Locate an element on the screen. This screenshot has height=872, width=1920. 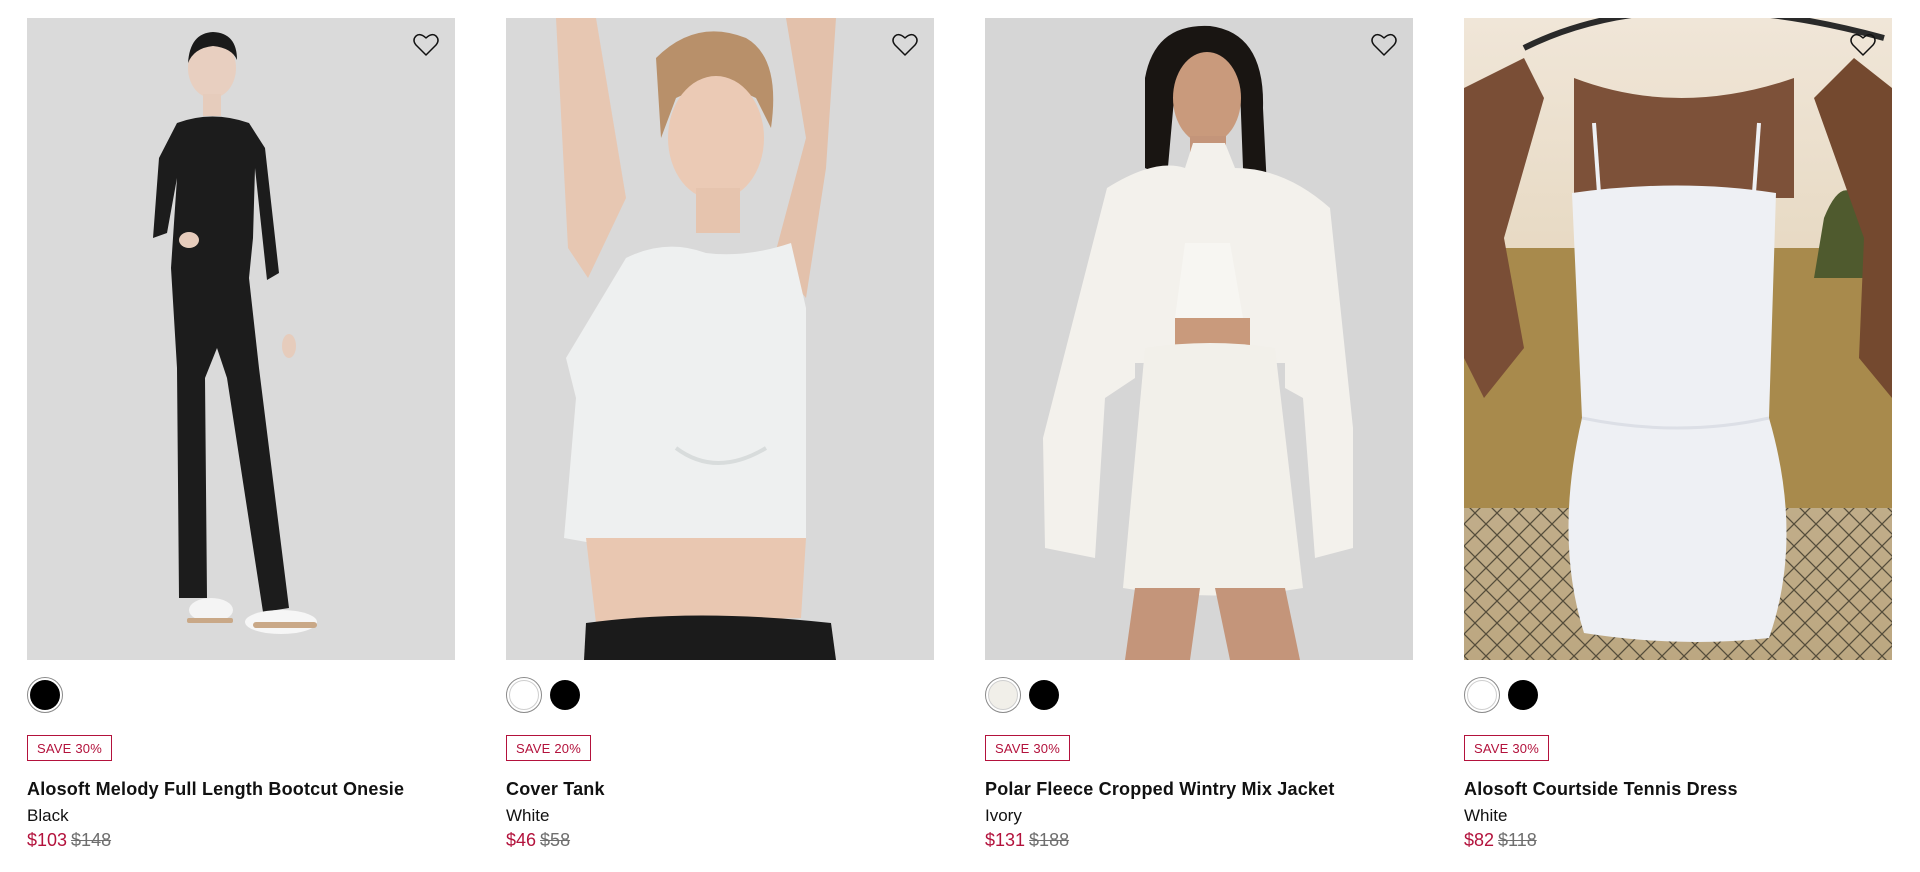
original-price: $58 is located at coordinates (555, 840).